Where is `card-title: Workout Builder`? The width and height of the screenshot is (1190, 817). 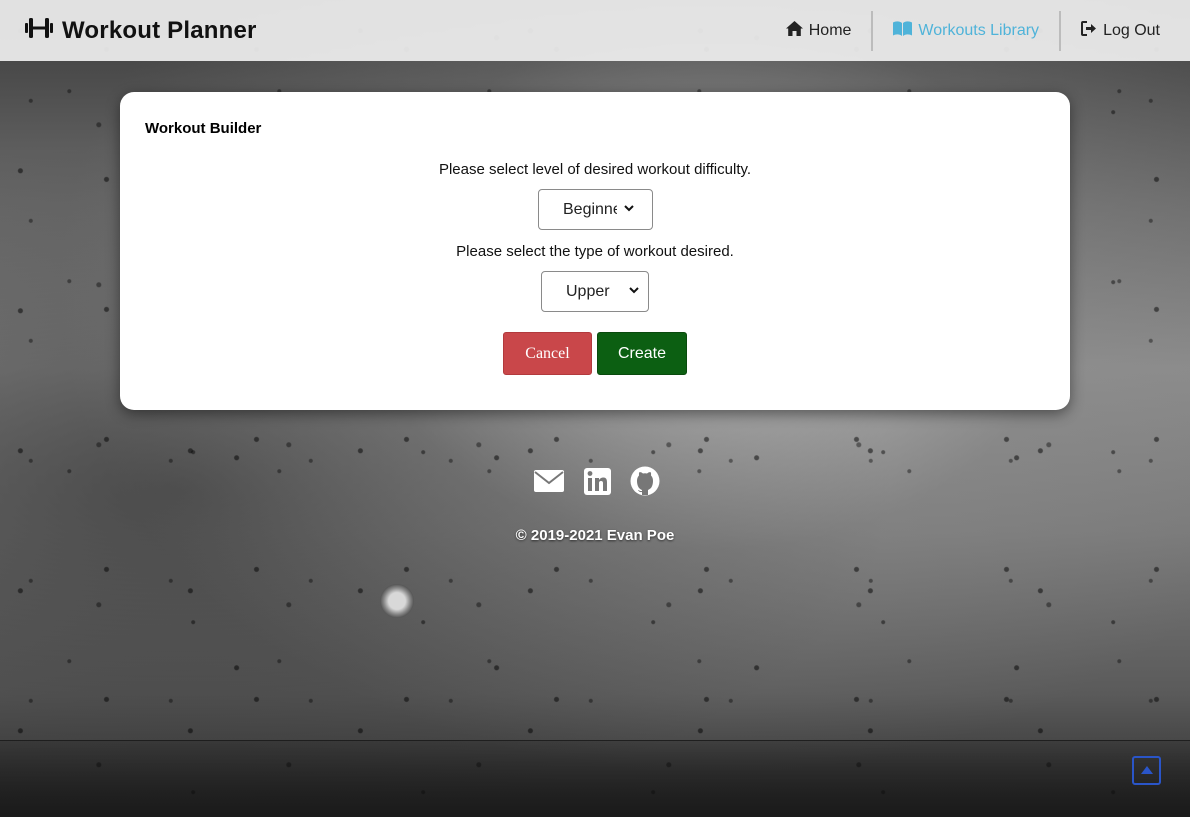 card-title: Workout Builder is located at coordinates (203, 128).